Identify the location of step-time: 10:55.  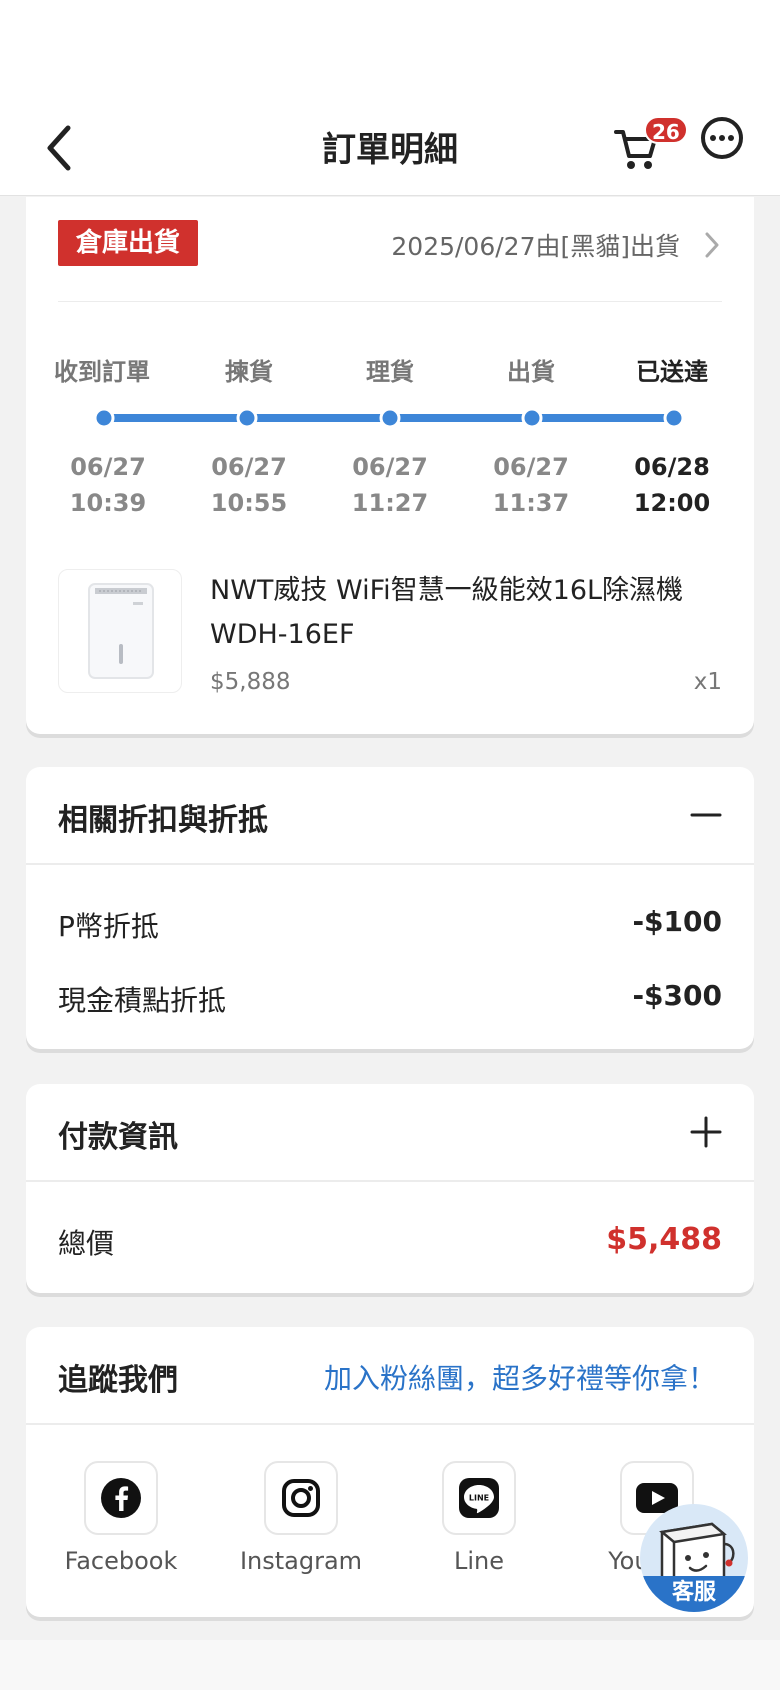
(249, 503).